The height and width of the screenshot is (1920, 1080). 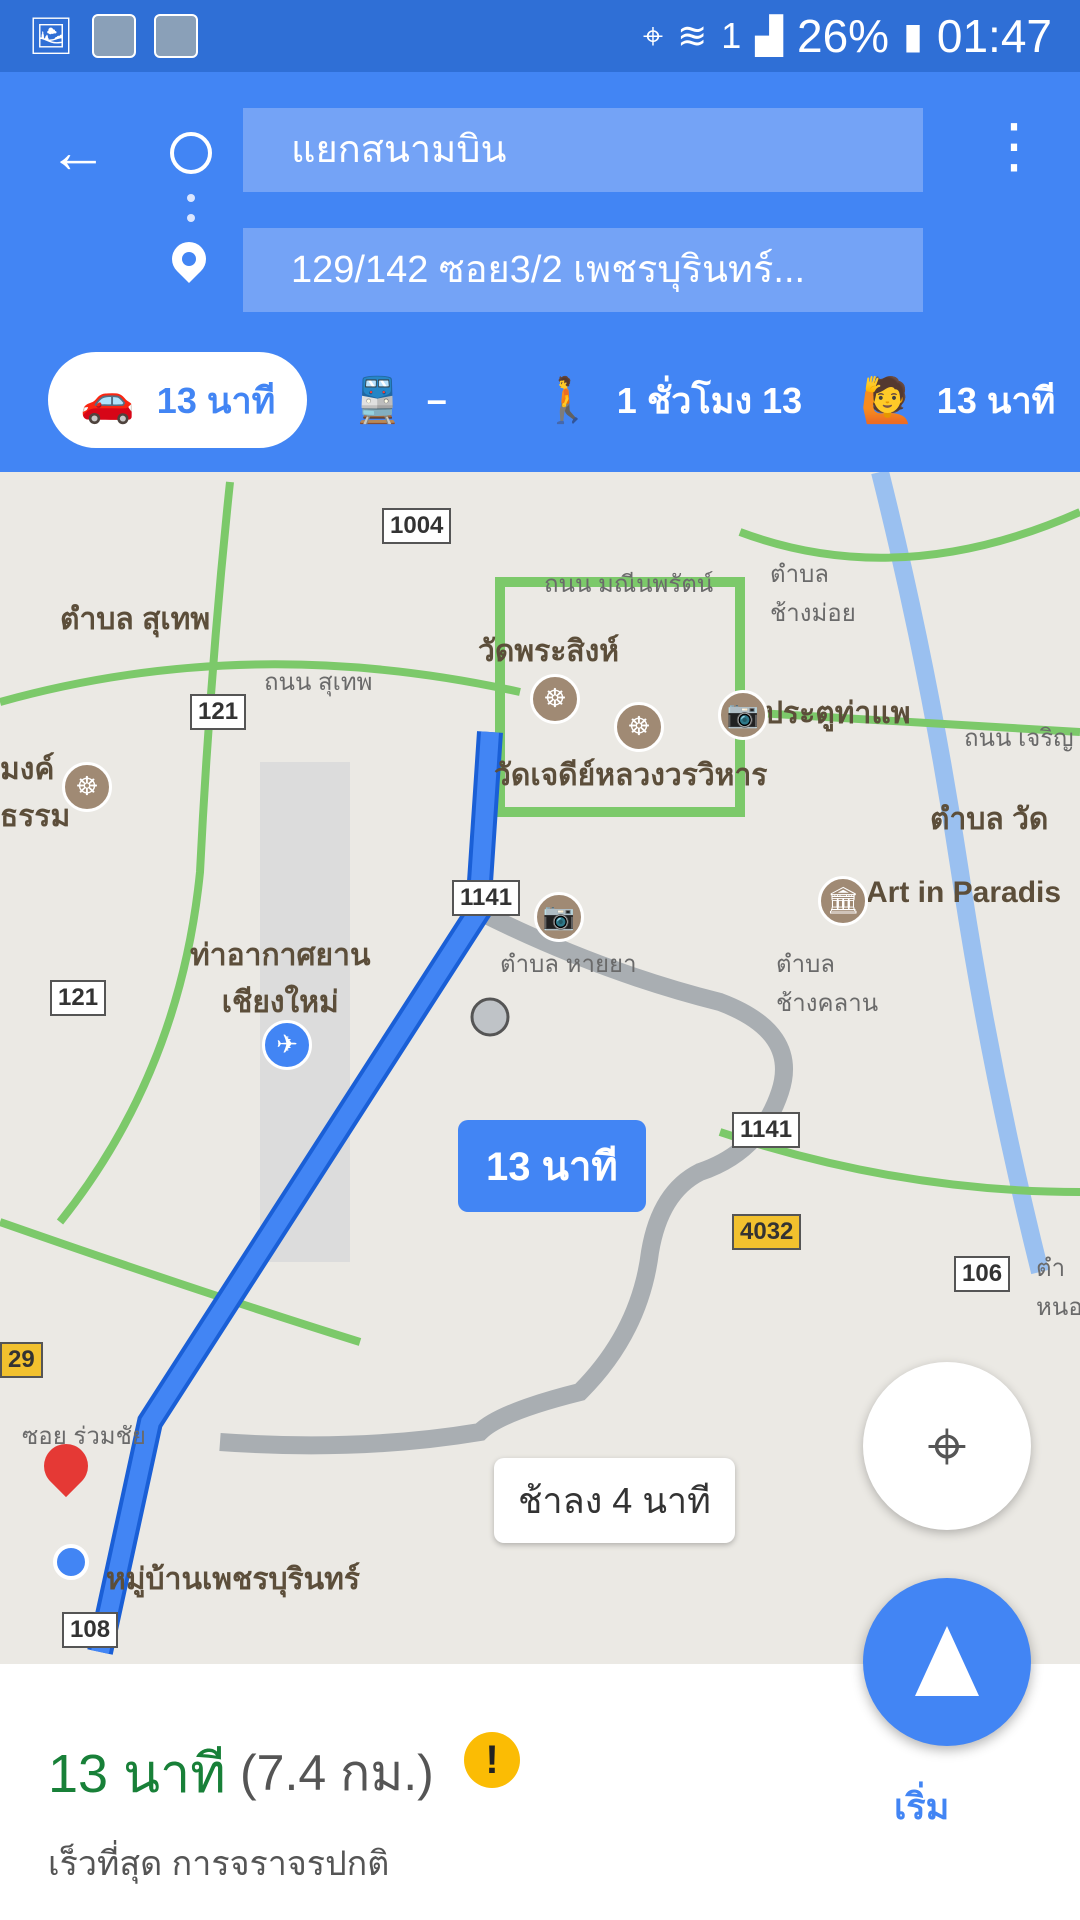 What do you see at coordinates (540, 36) in the screenshot?
I see `status-bar: 🖼 ⌖ ≋ 1 ▟ 26% ▮ 01:47` at bounding box center [540, 36].